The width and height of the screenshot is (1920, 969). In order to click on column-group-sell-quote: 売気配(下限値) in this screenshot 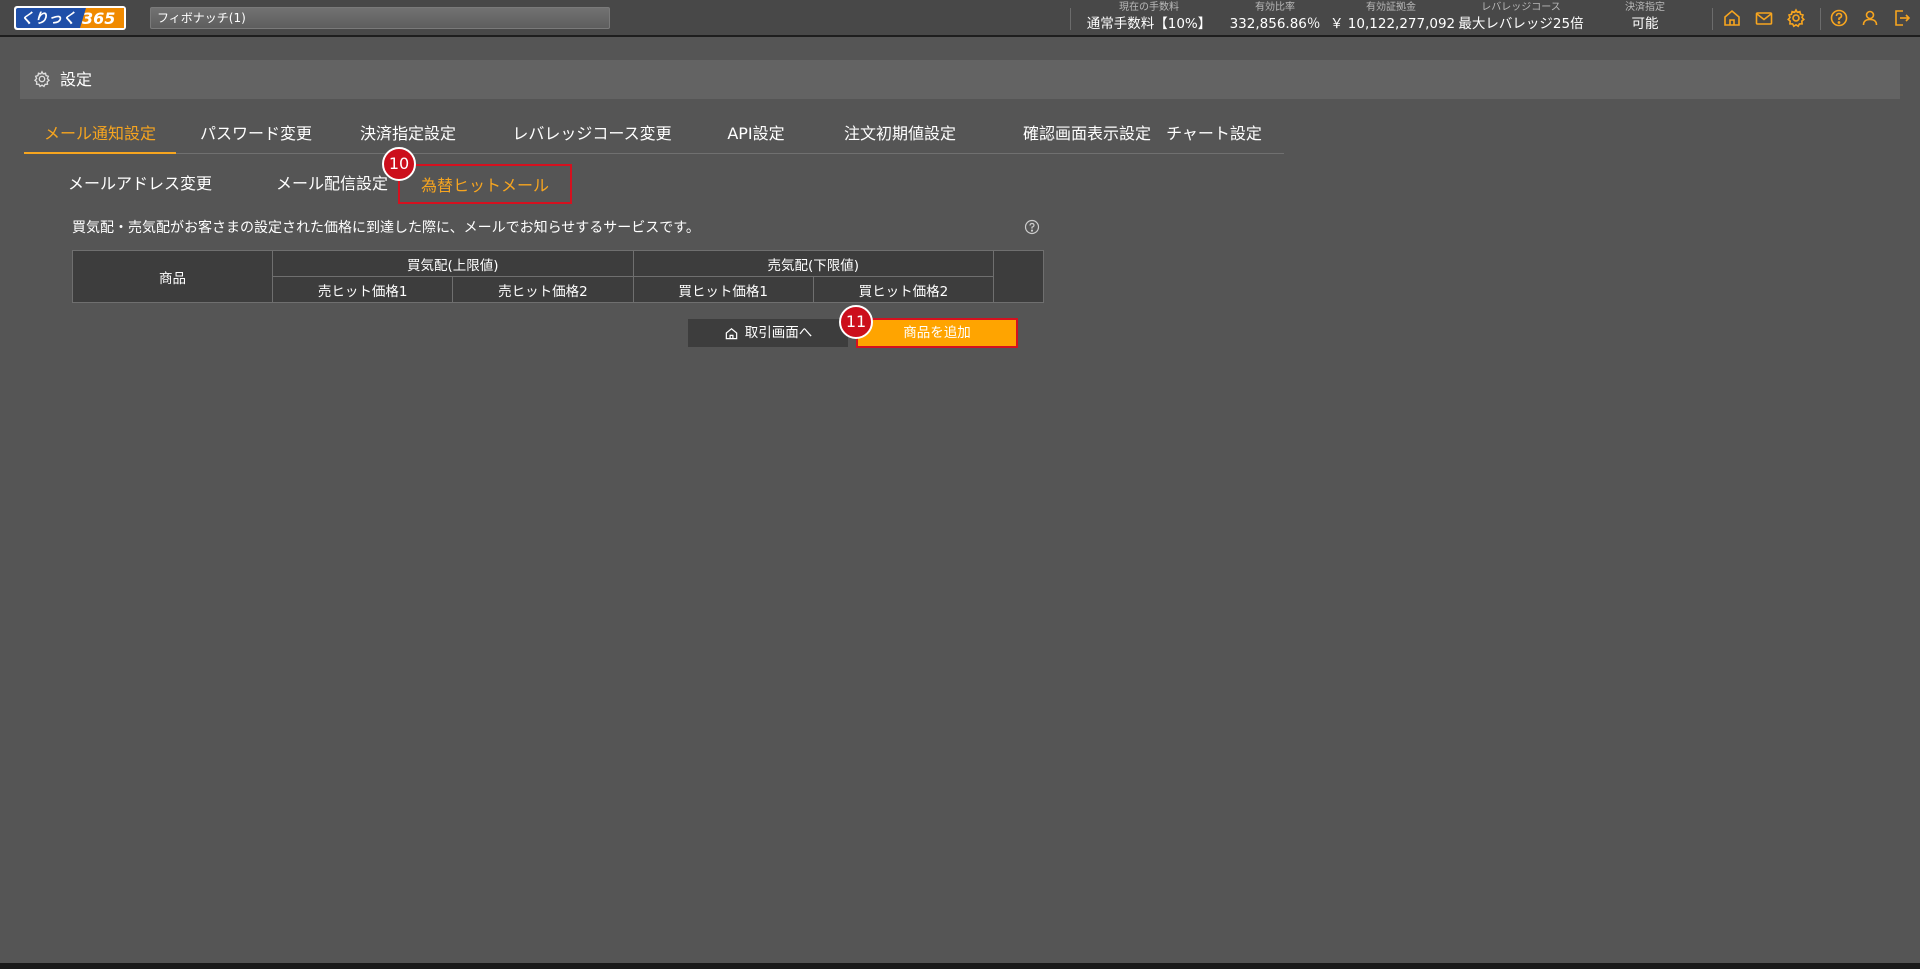, I will do `click(813, 263)`.